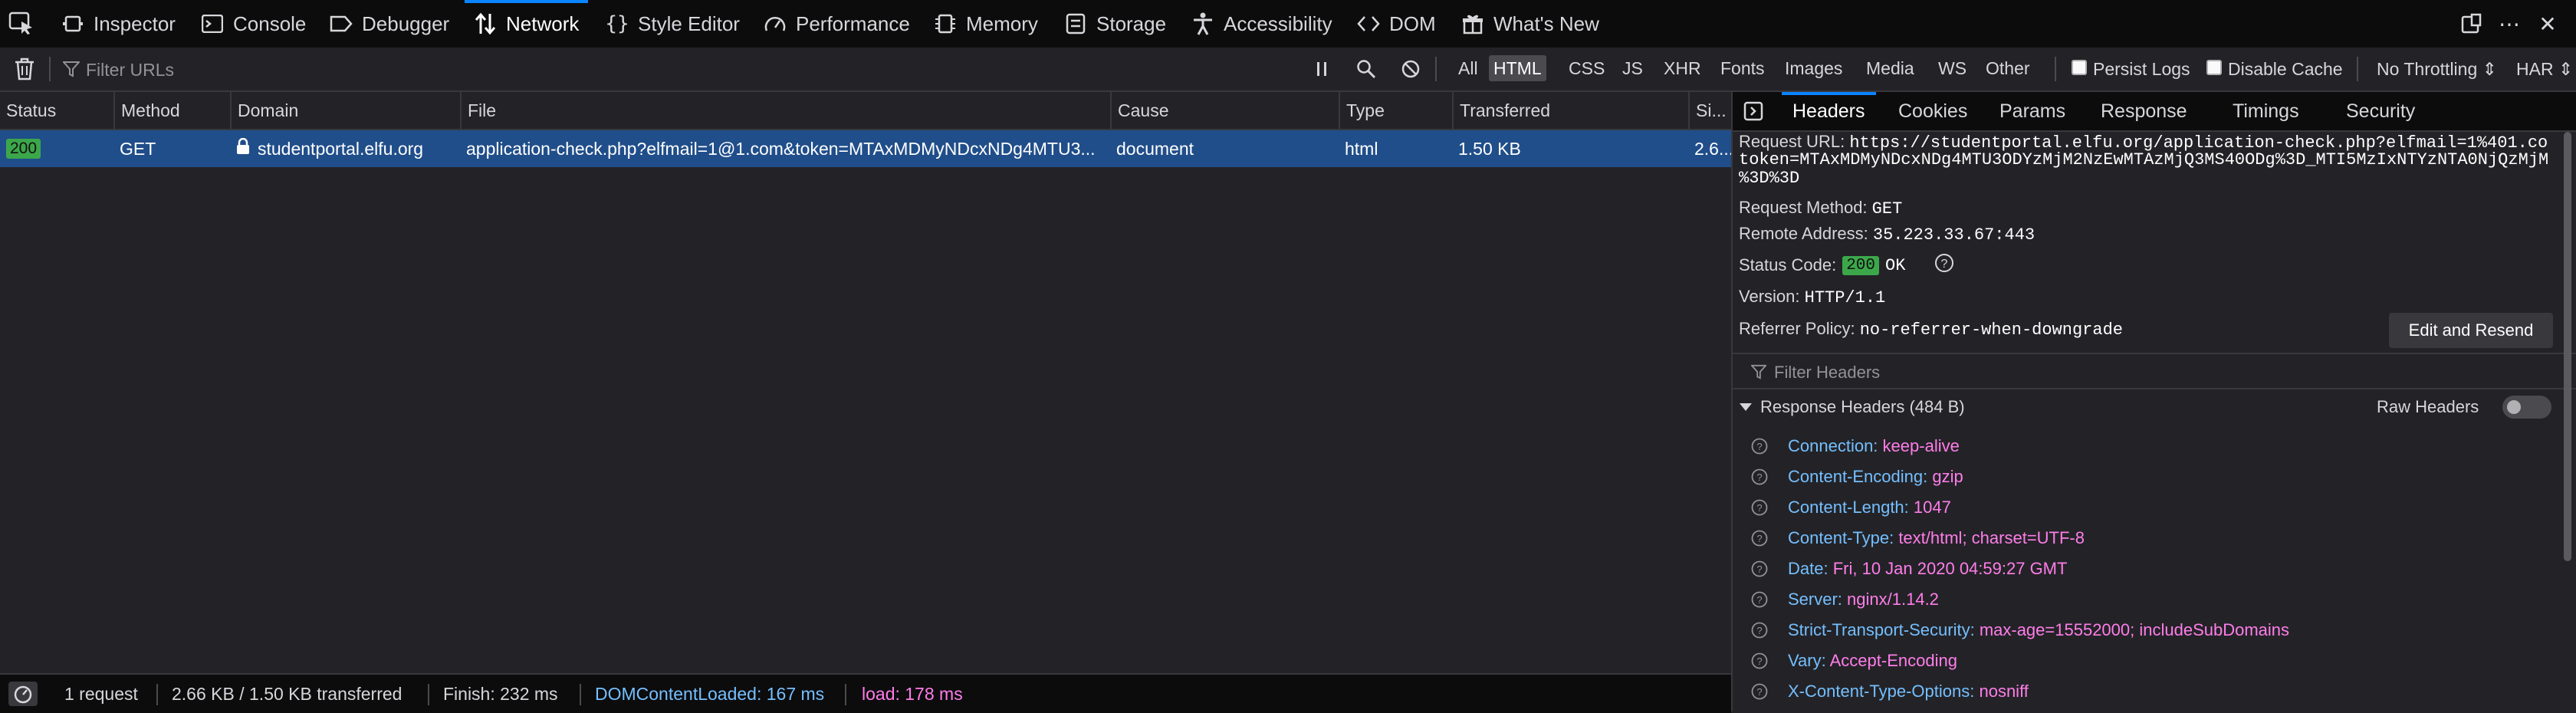 This screenshot has width=2576, height=713. I want to click on dom-icon, so click(1368, 24).